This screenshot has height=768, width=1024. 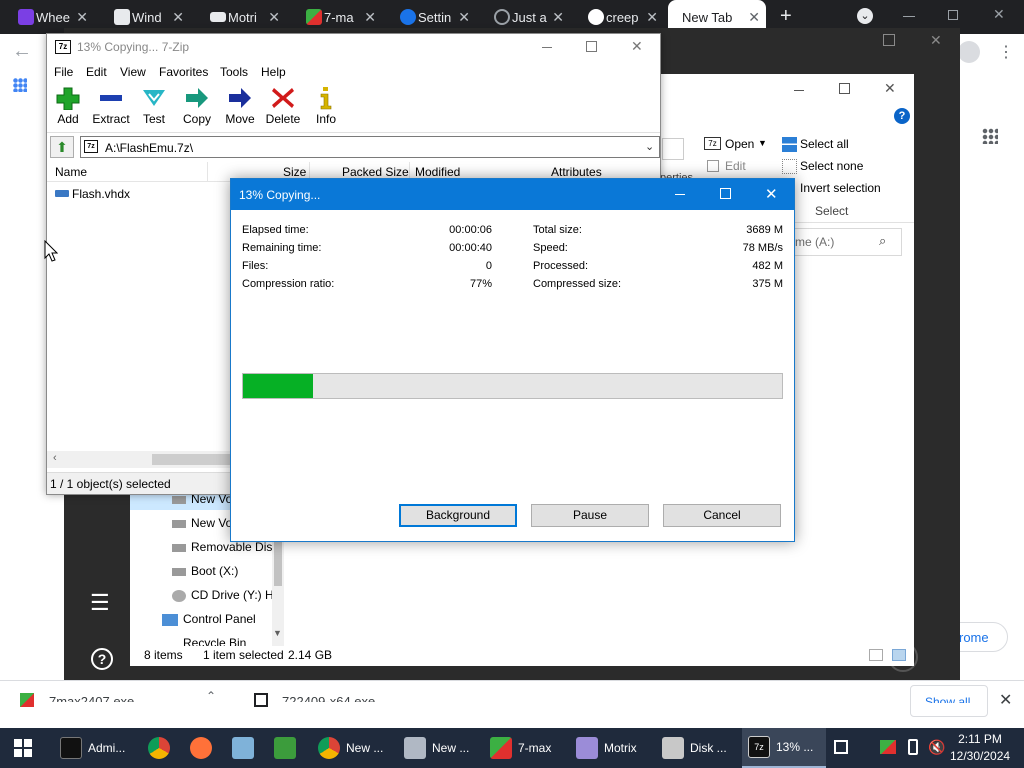 I want to click on profile-avatar, so click(x=969, y=52).